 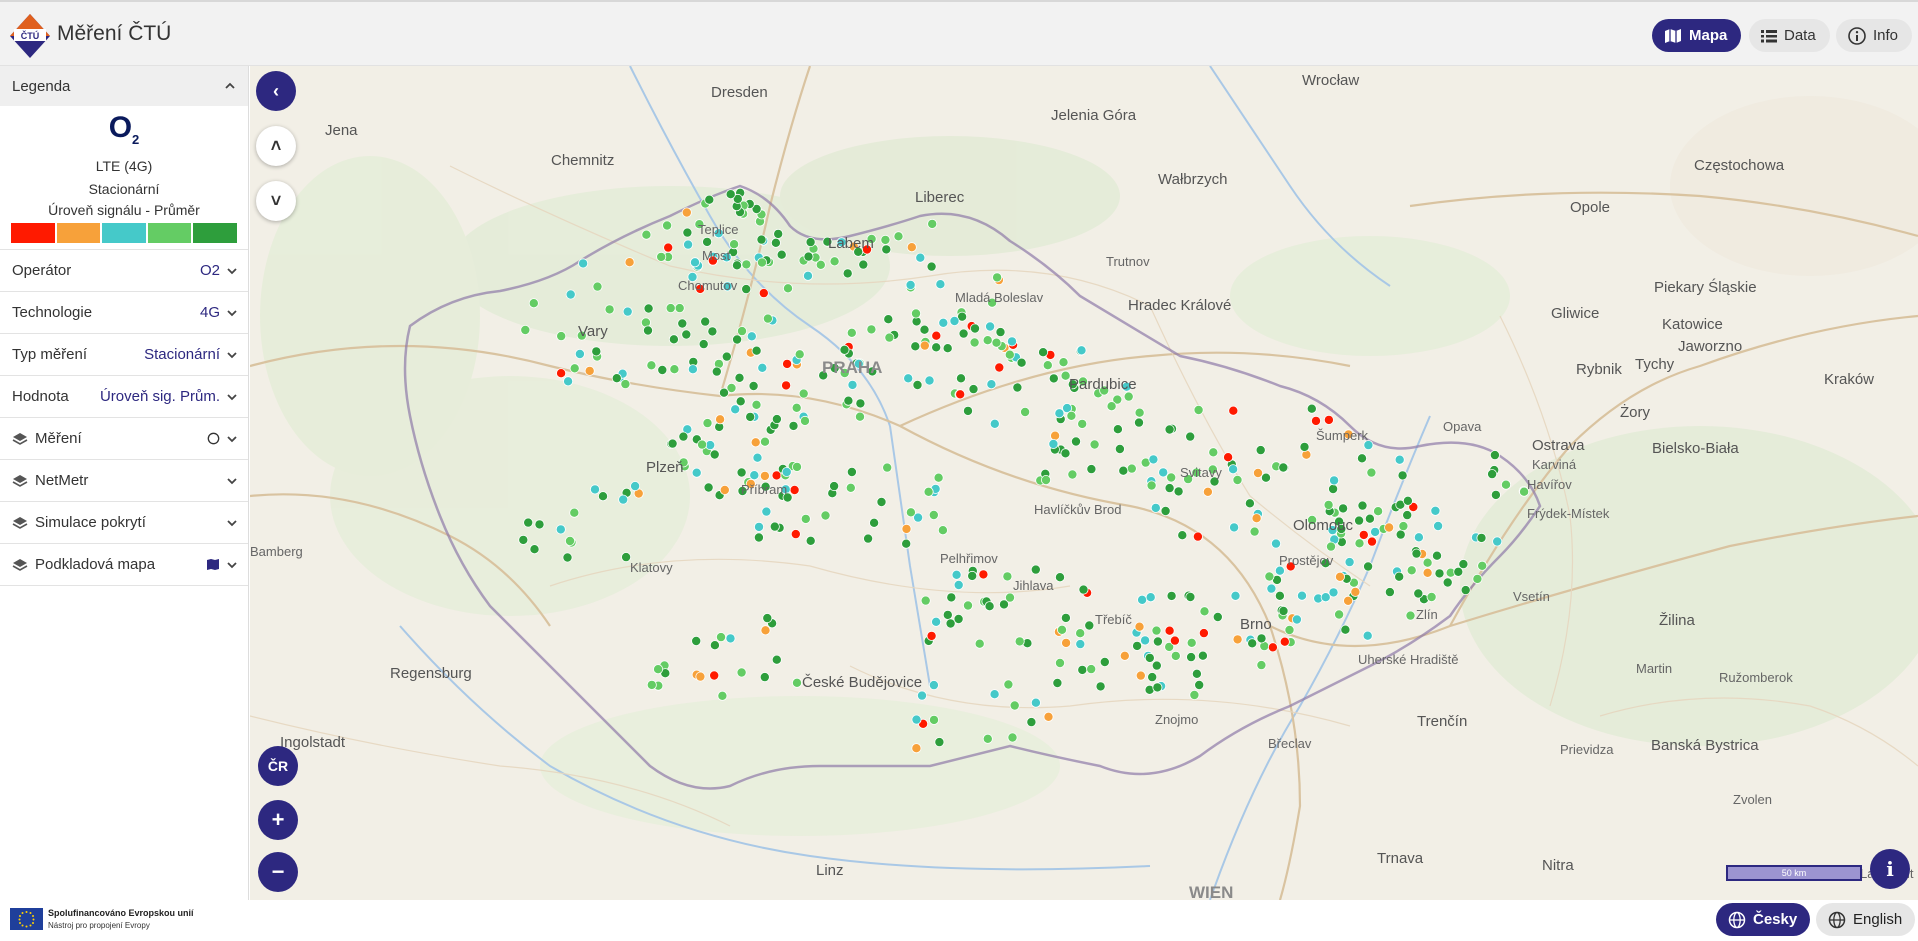 What do you see at coordinates (1866, 919) in the screenshot?
I see `language-english-button: English` at bounding box center [1866, 919].